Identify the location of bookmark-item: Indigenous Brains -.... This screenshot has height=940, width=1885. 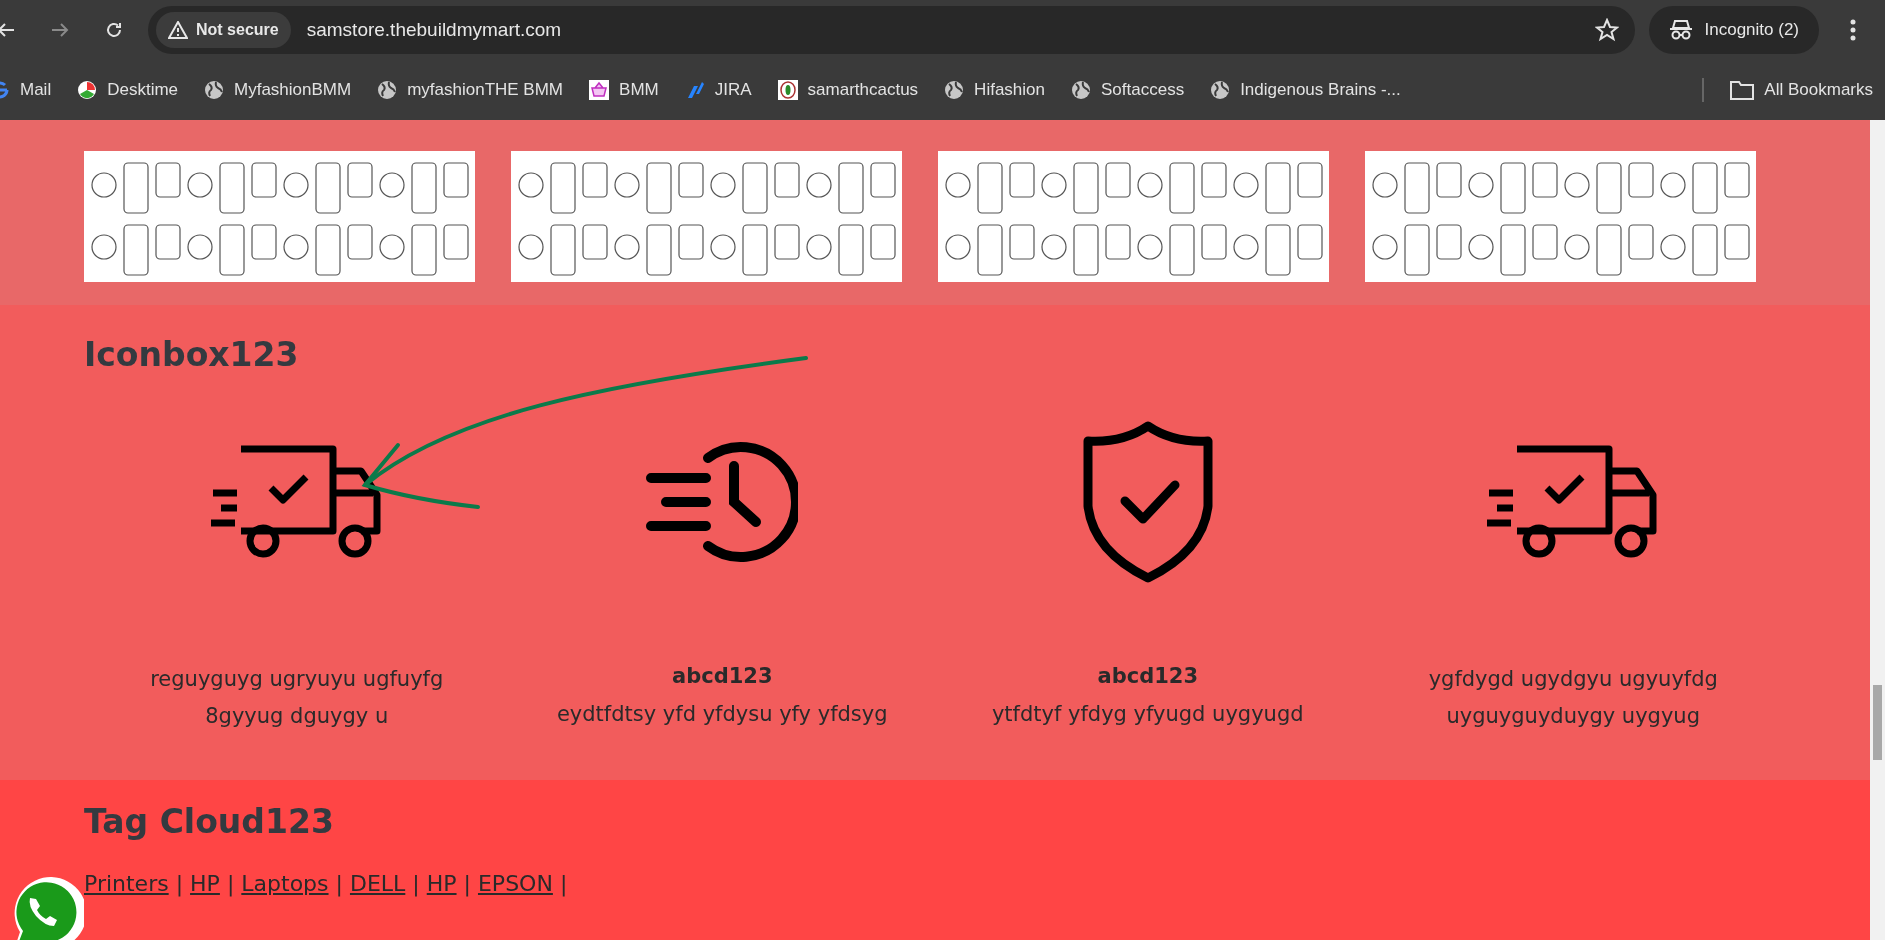
(1305, 90).